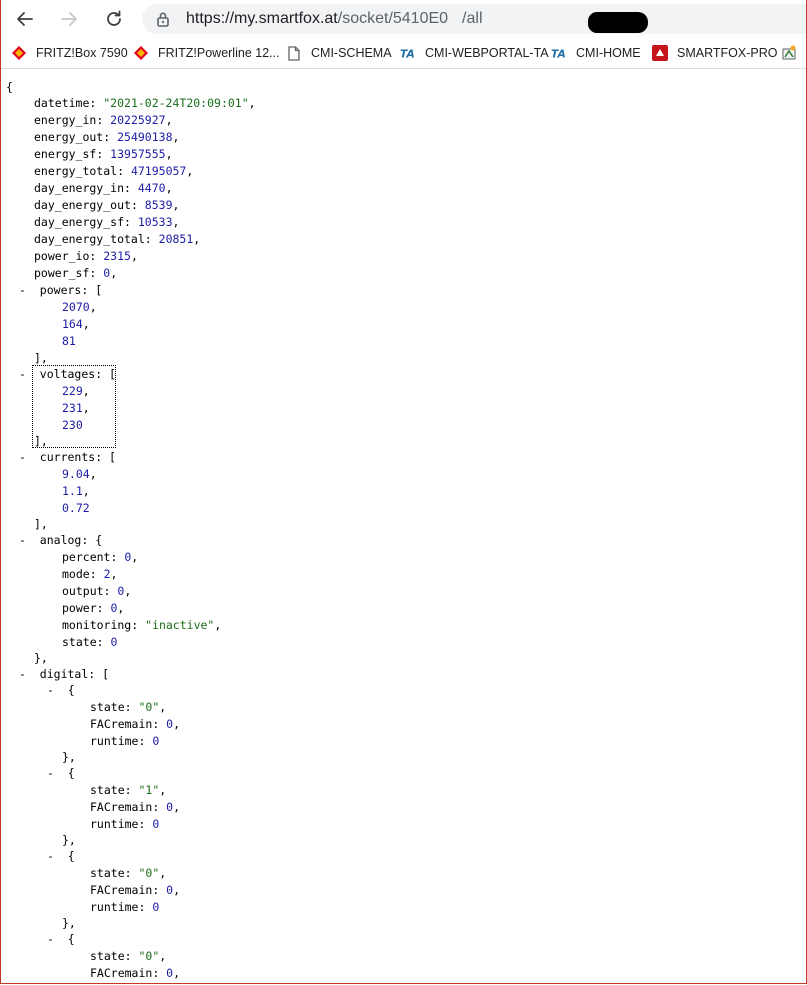 This screenshot has height=985, width=807. I want to click on reload-icon, so click(114, 18).